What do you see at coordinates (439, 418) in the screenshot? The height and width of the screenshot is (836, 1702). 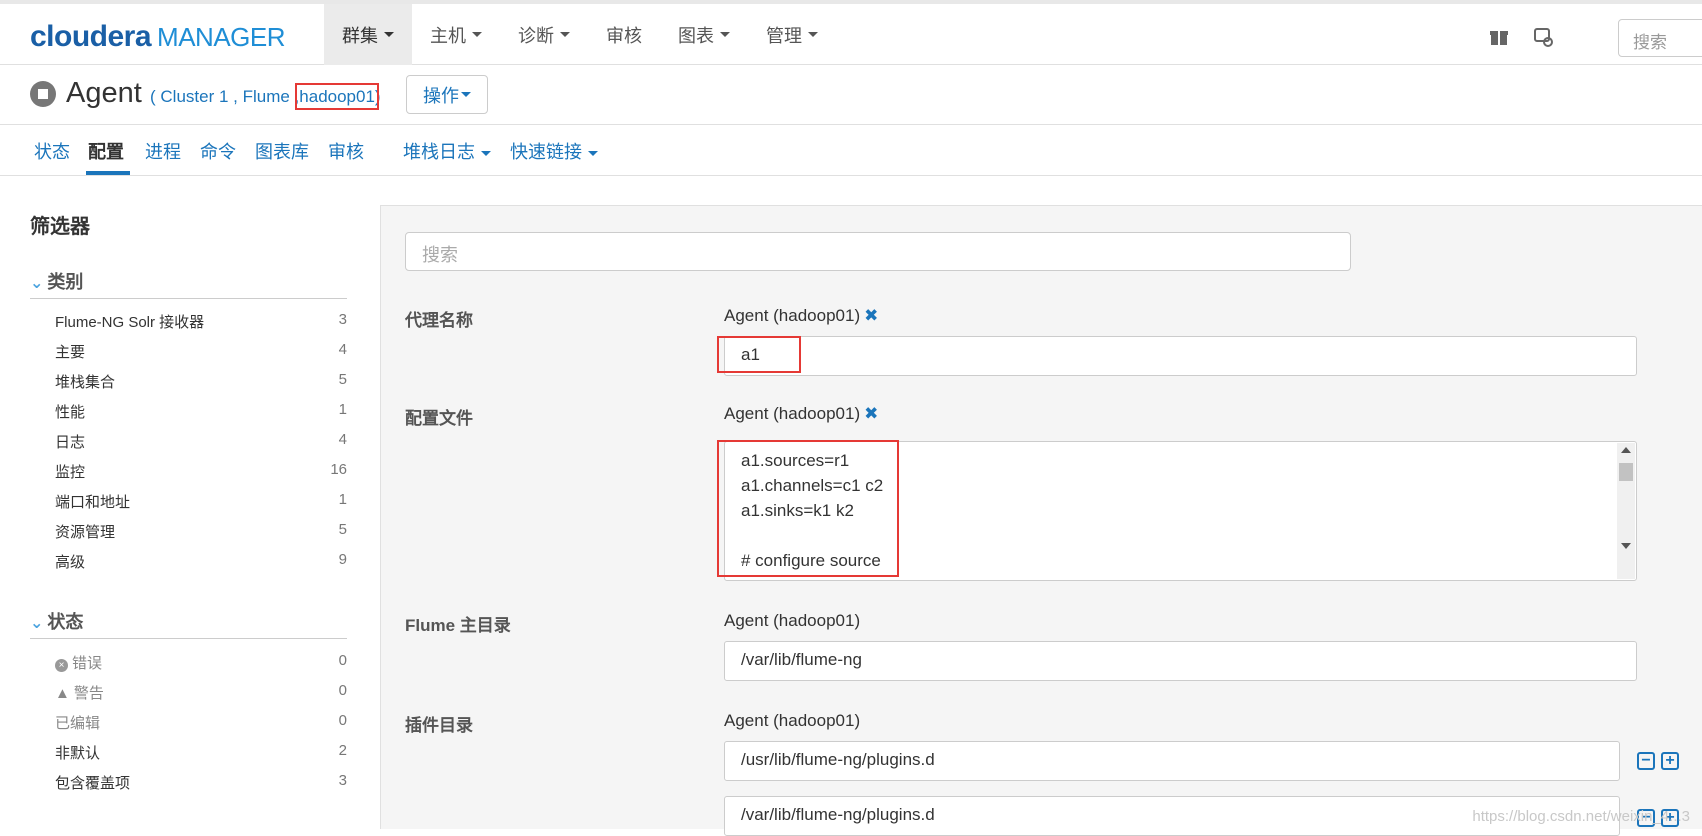 I see `config-file-label: 配置文件` at bounding box center [439, 418].